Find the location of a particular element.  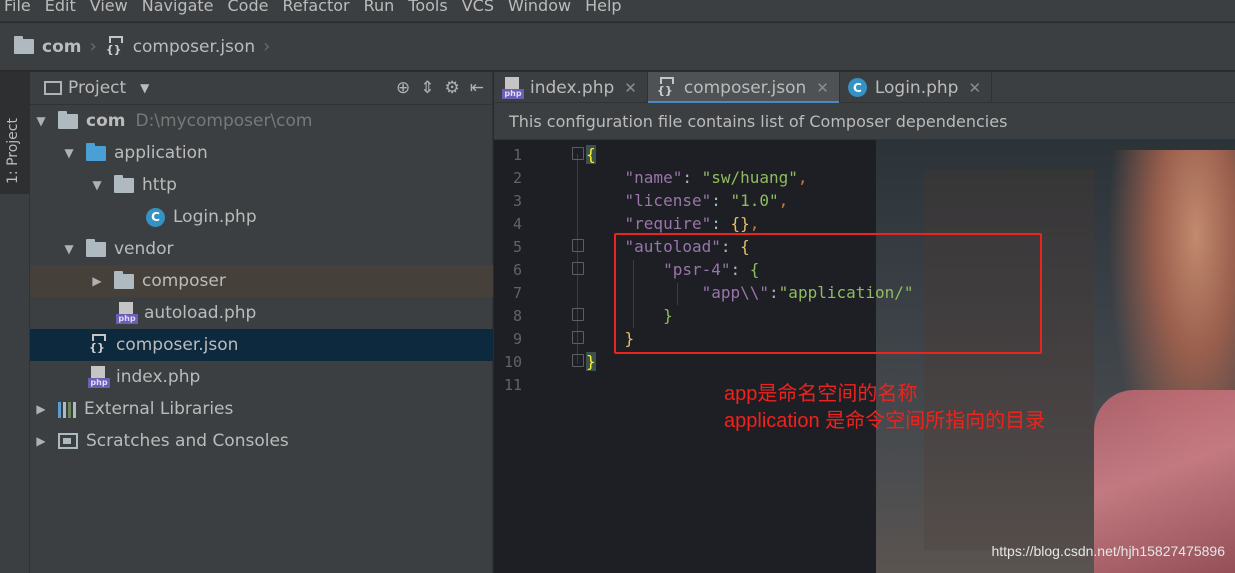

code-line: { is located at coordinates (591, 154).